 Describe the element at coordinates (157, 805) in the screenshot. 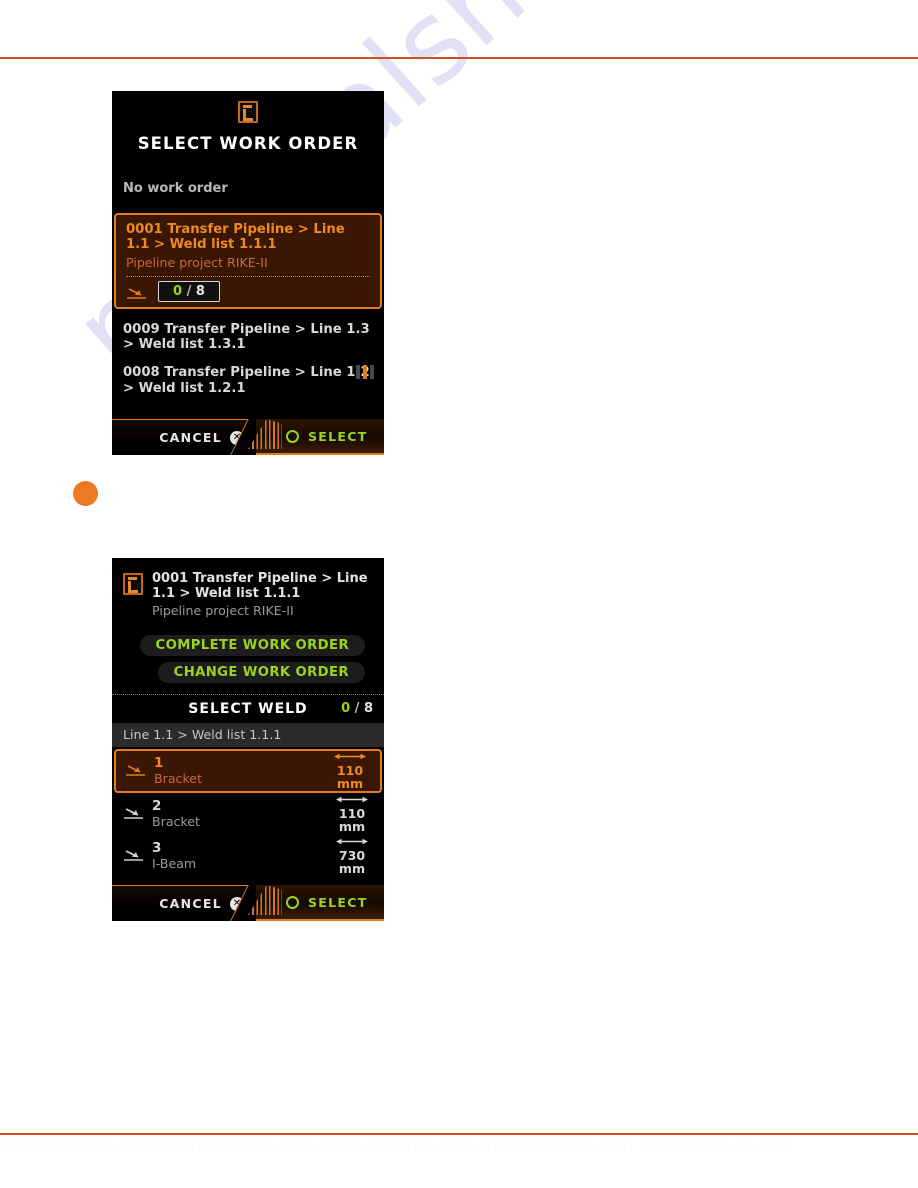

I see `weld-number: 2` at that location.